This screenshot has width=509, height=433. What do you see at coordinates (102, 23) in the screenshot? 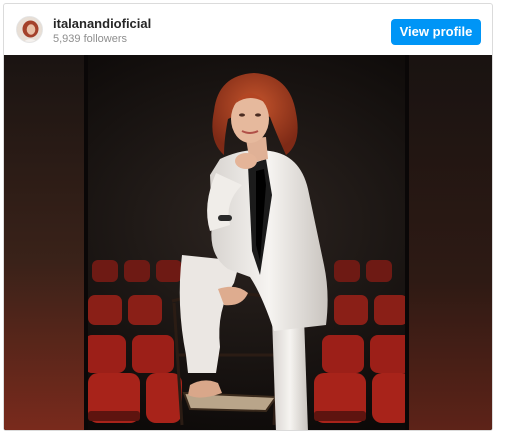
I see `profile-username: italanandioficial` at bounding box center [102, 23].